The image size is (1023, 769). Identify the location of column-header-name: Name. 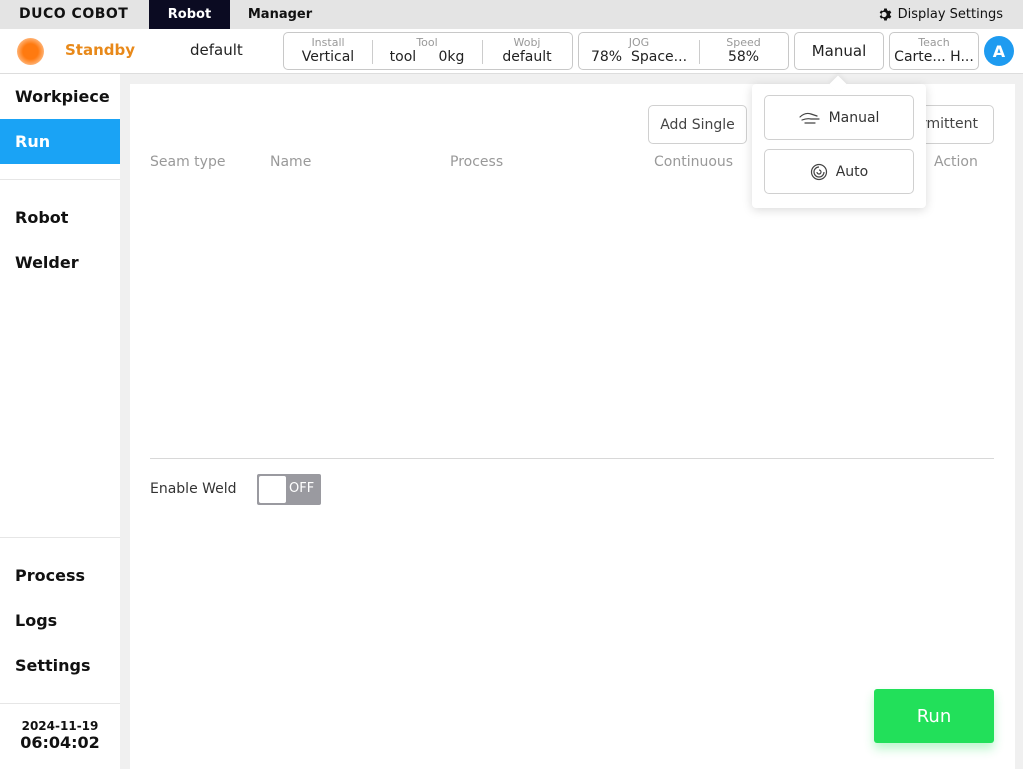
(291, 162).